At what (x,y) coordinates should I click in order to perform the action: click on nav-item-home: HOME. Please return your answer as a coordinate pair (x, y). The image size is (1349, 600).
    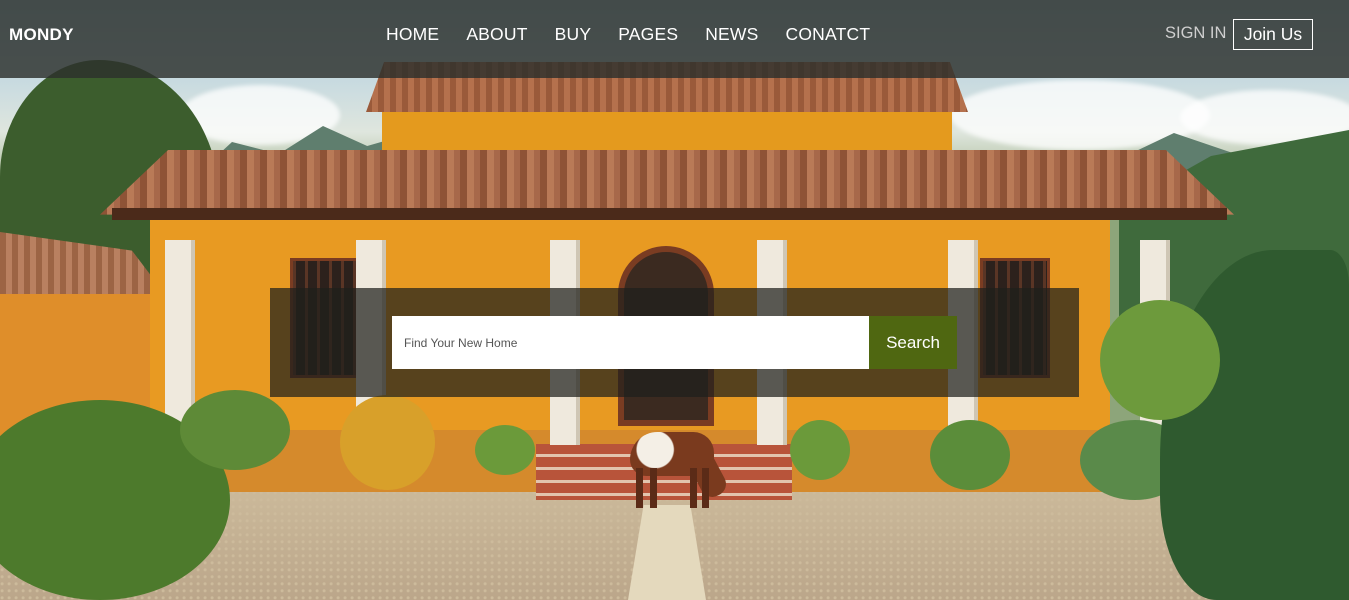
    Looking at the image, I should click on (412, 34).